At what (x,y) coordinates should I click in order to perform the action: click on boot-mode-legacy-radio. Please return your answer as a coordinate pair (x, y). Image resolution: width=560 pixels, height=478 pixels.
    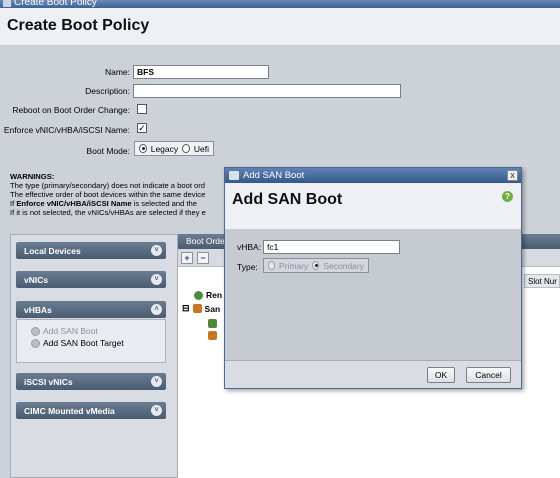
    Looking at the image, I should click on (143, 148).